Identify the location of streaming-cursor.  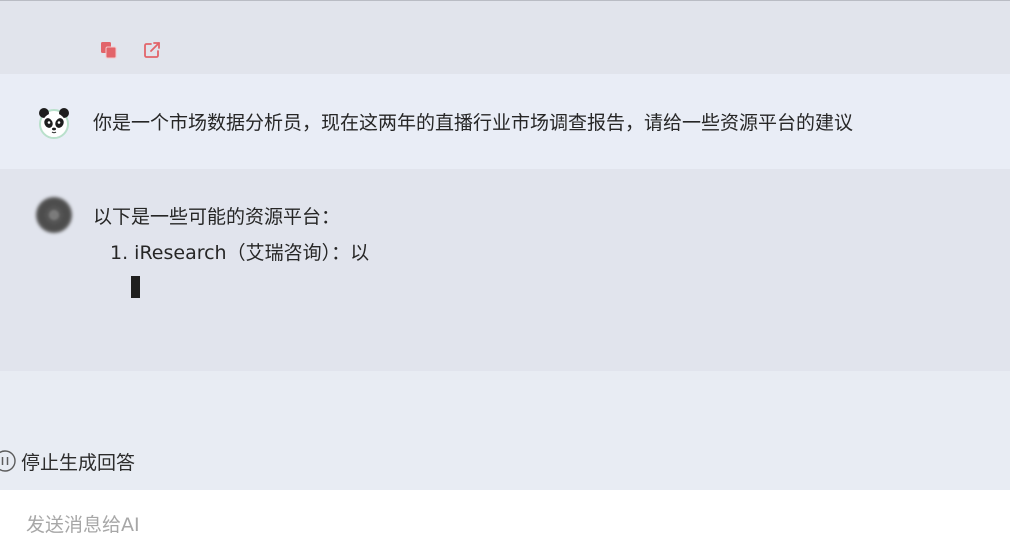
(135, 287).